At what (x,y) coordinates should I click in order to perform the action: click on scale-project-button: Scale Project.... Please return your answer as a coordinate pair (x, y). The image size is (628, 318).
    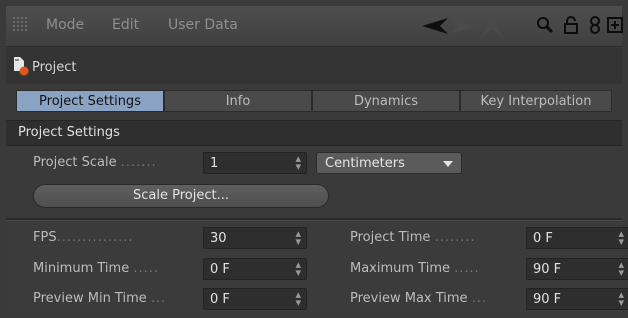
    Looking at the image, I should click on (181, 196).